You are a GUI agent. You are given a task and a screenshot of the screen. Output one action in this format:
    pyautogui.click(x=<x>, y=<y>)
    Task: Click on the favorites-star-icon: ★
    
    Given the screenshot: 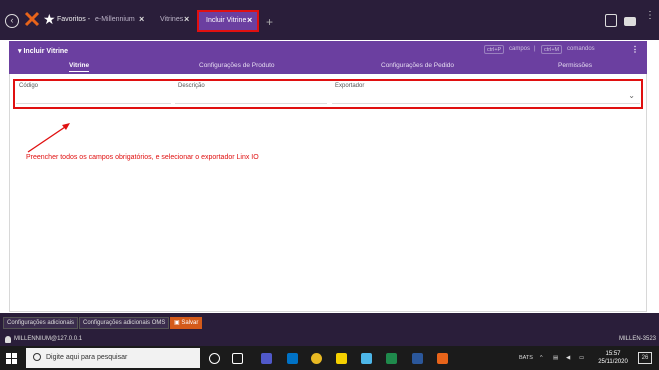 What is the action you would take?
    pyautogui.click(x=49, y=19)
    